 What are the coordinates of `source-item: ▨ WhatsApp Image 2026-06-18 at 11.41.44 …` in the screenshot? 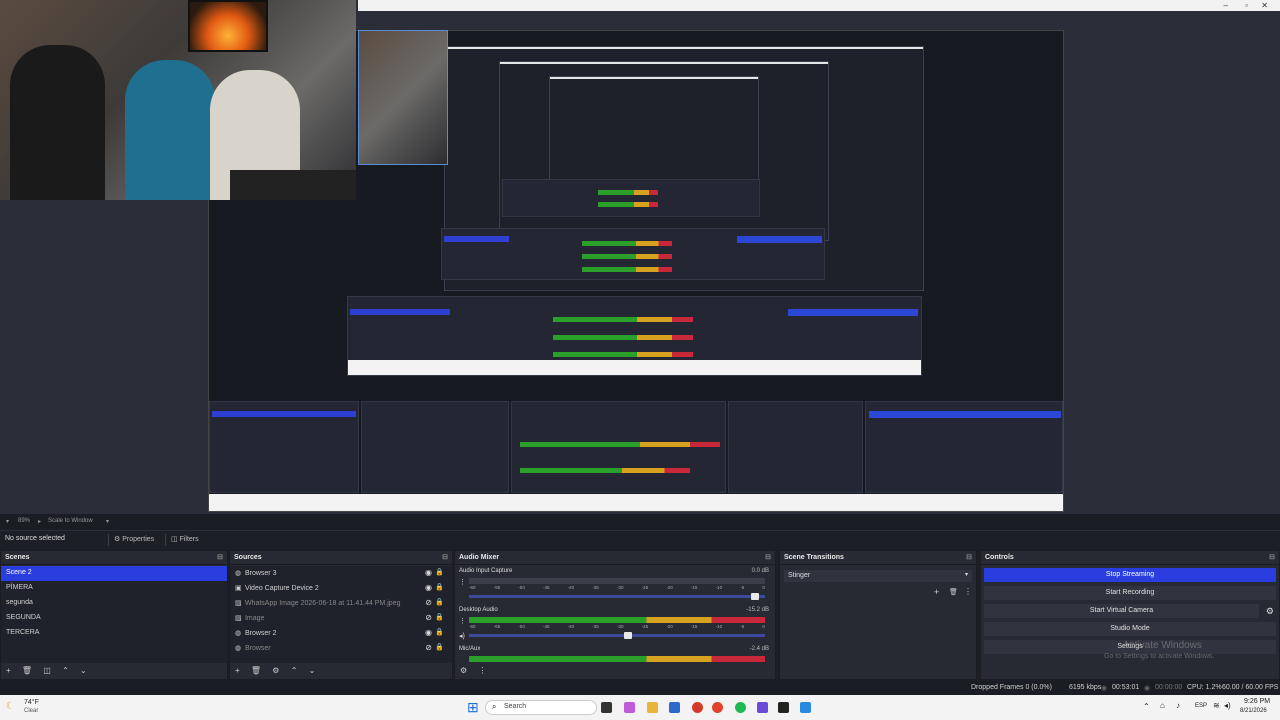 It's located at (341, 603).